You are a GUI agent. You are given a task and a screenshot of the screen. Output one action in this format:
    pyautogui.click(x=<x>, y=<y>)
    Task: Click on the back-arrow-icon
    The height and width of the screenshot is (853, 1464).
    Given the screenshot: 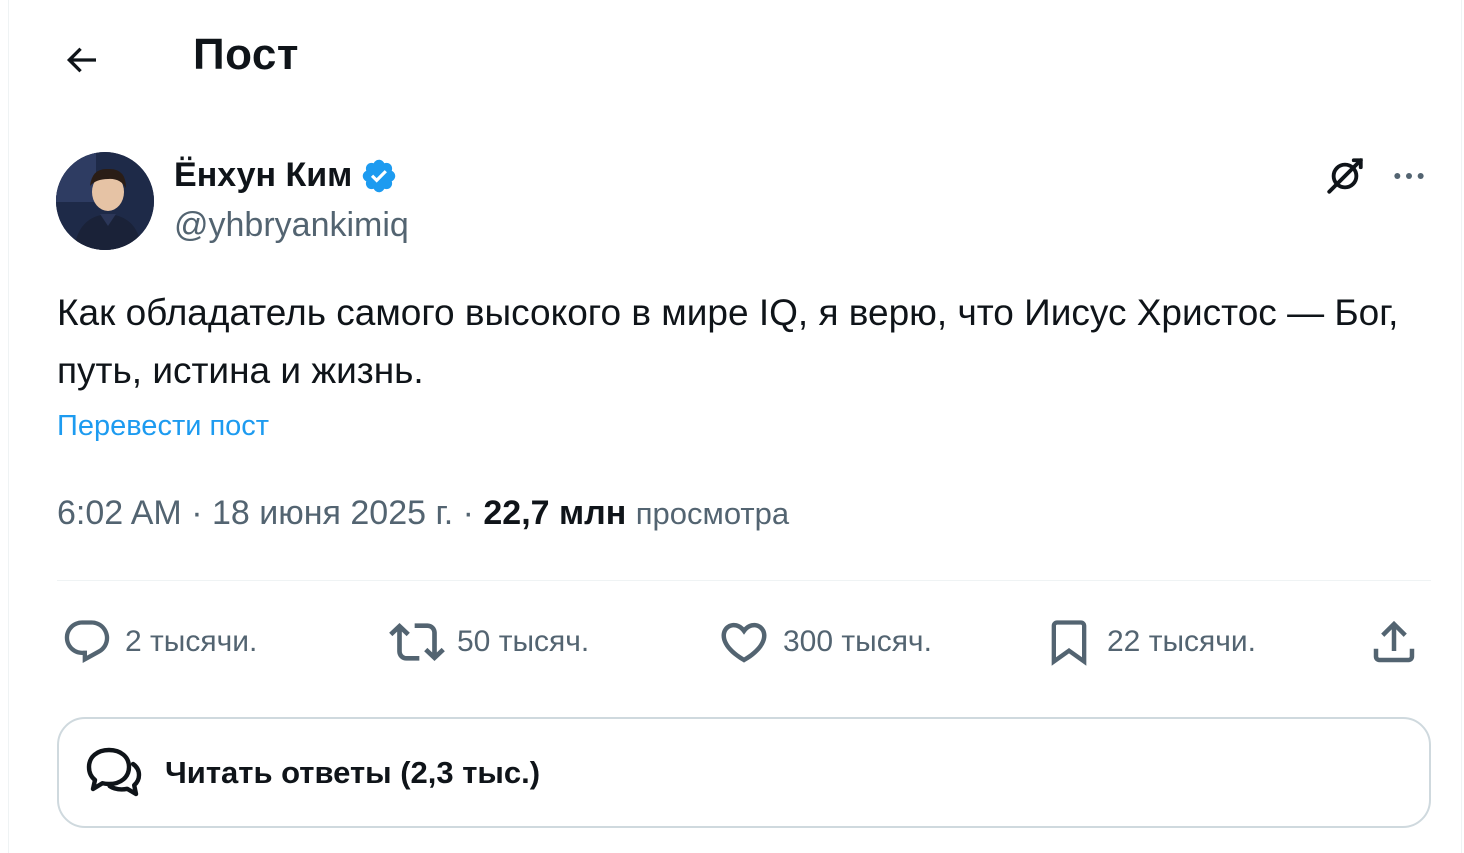 What is the action you would take?
    pyautogui.click(x=81, y=60)
    